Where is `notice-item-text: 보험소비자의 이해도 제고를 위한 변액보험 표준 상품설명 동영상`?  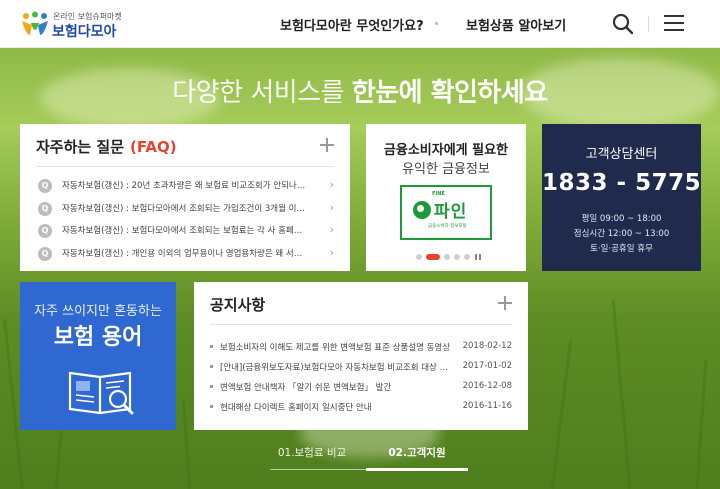 notice-item-text: 보험소비자의 이해도 제고를 위한 변액보험 표준 상품설명 동영상 is located at coordinates (336, 347).